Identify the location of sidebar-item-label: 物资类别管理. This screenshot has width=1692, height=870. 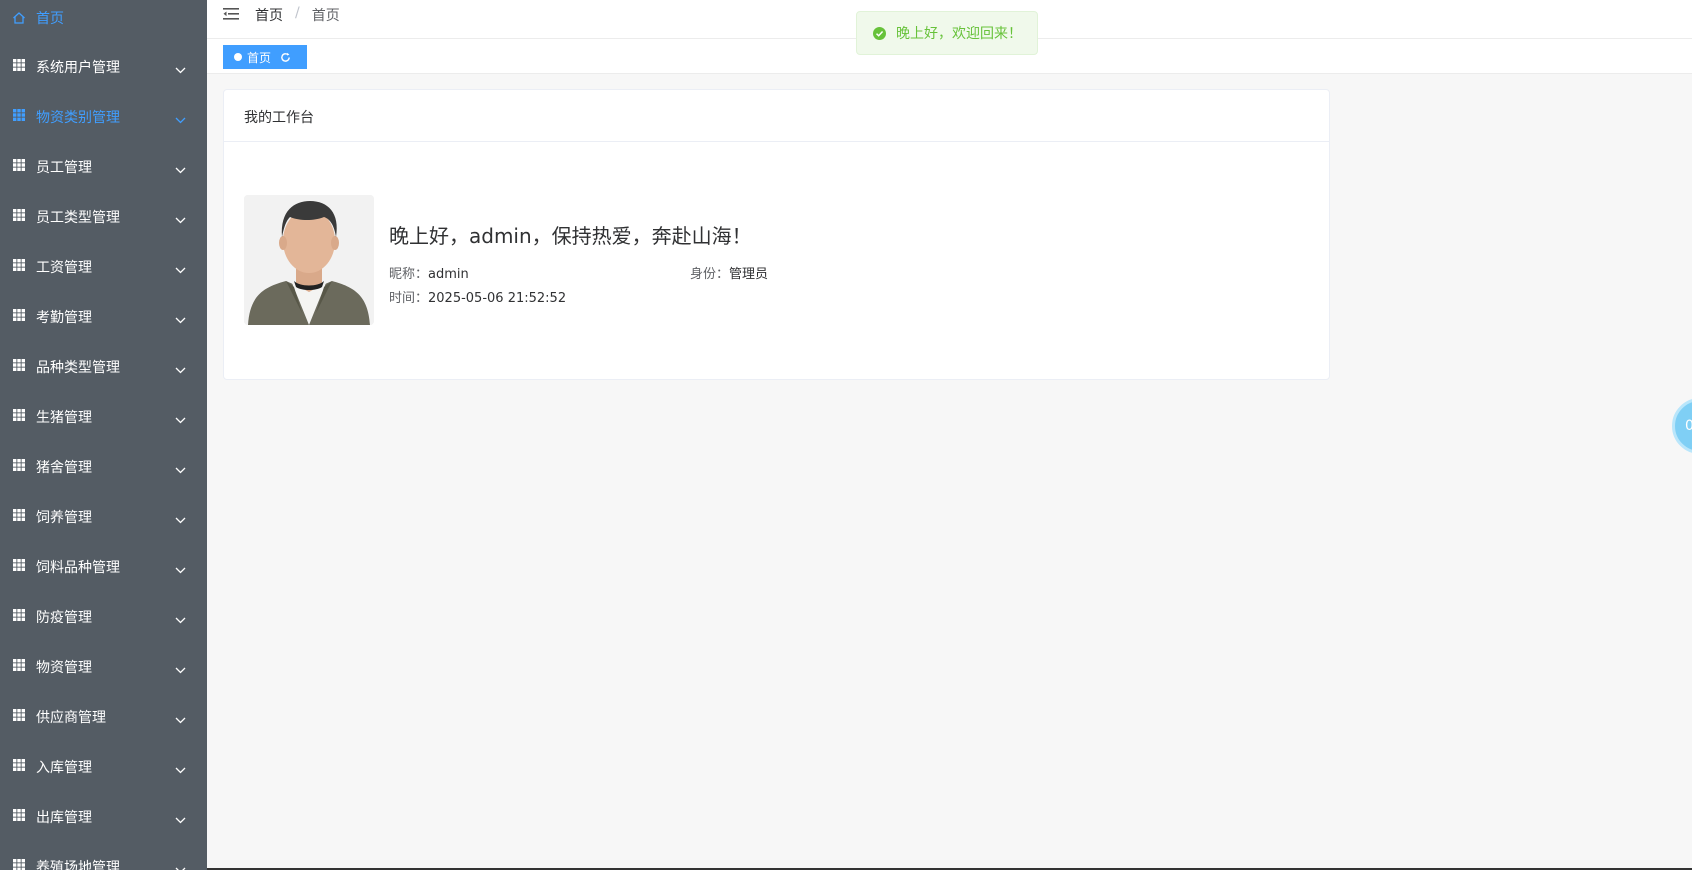
(78, 118).